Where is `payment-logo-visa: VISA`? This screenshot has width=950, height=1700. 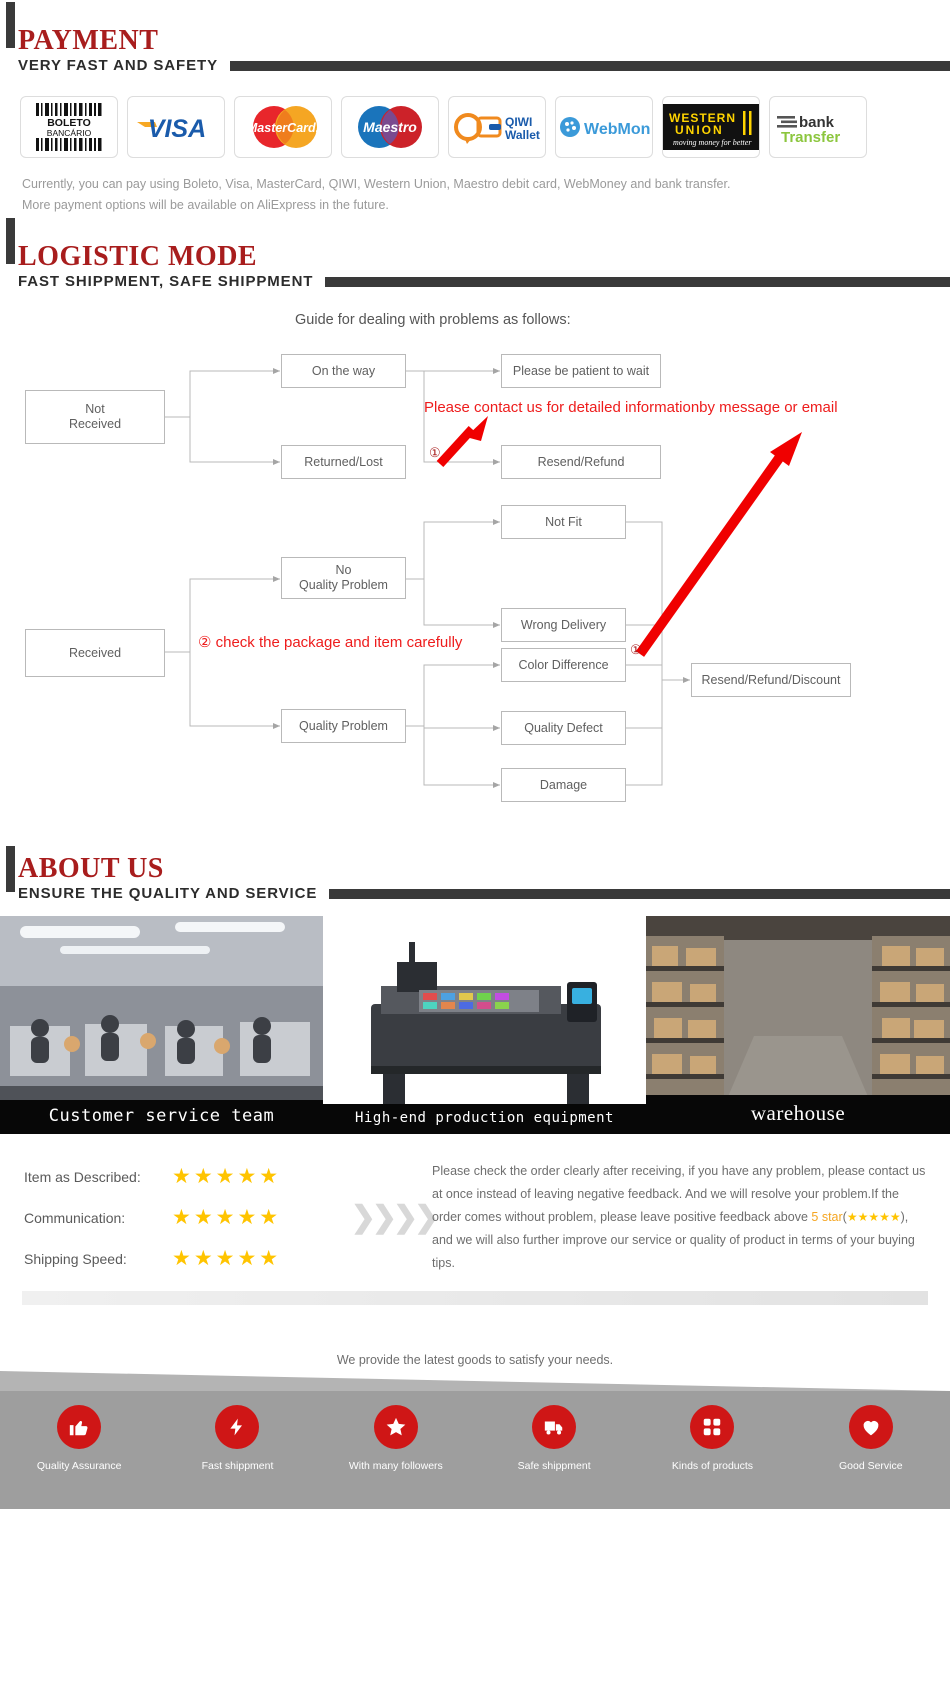
payment-logo-visa: VISA is located at coordinates (176, 127).